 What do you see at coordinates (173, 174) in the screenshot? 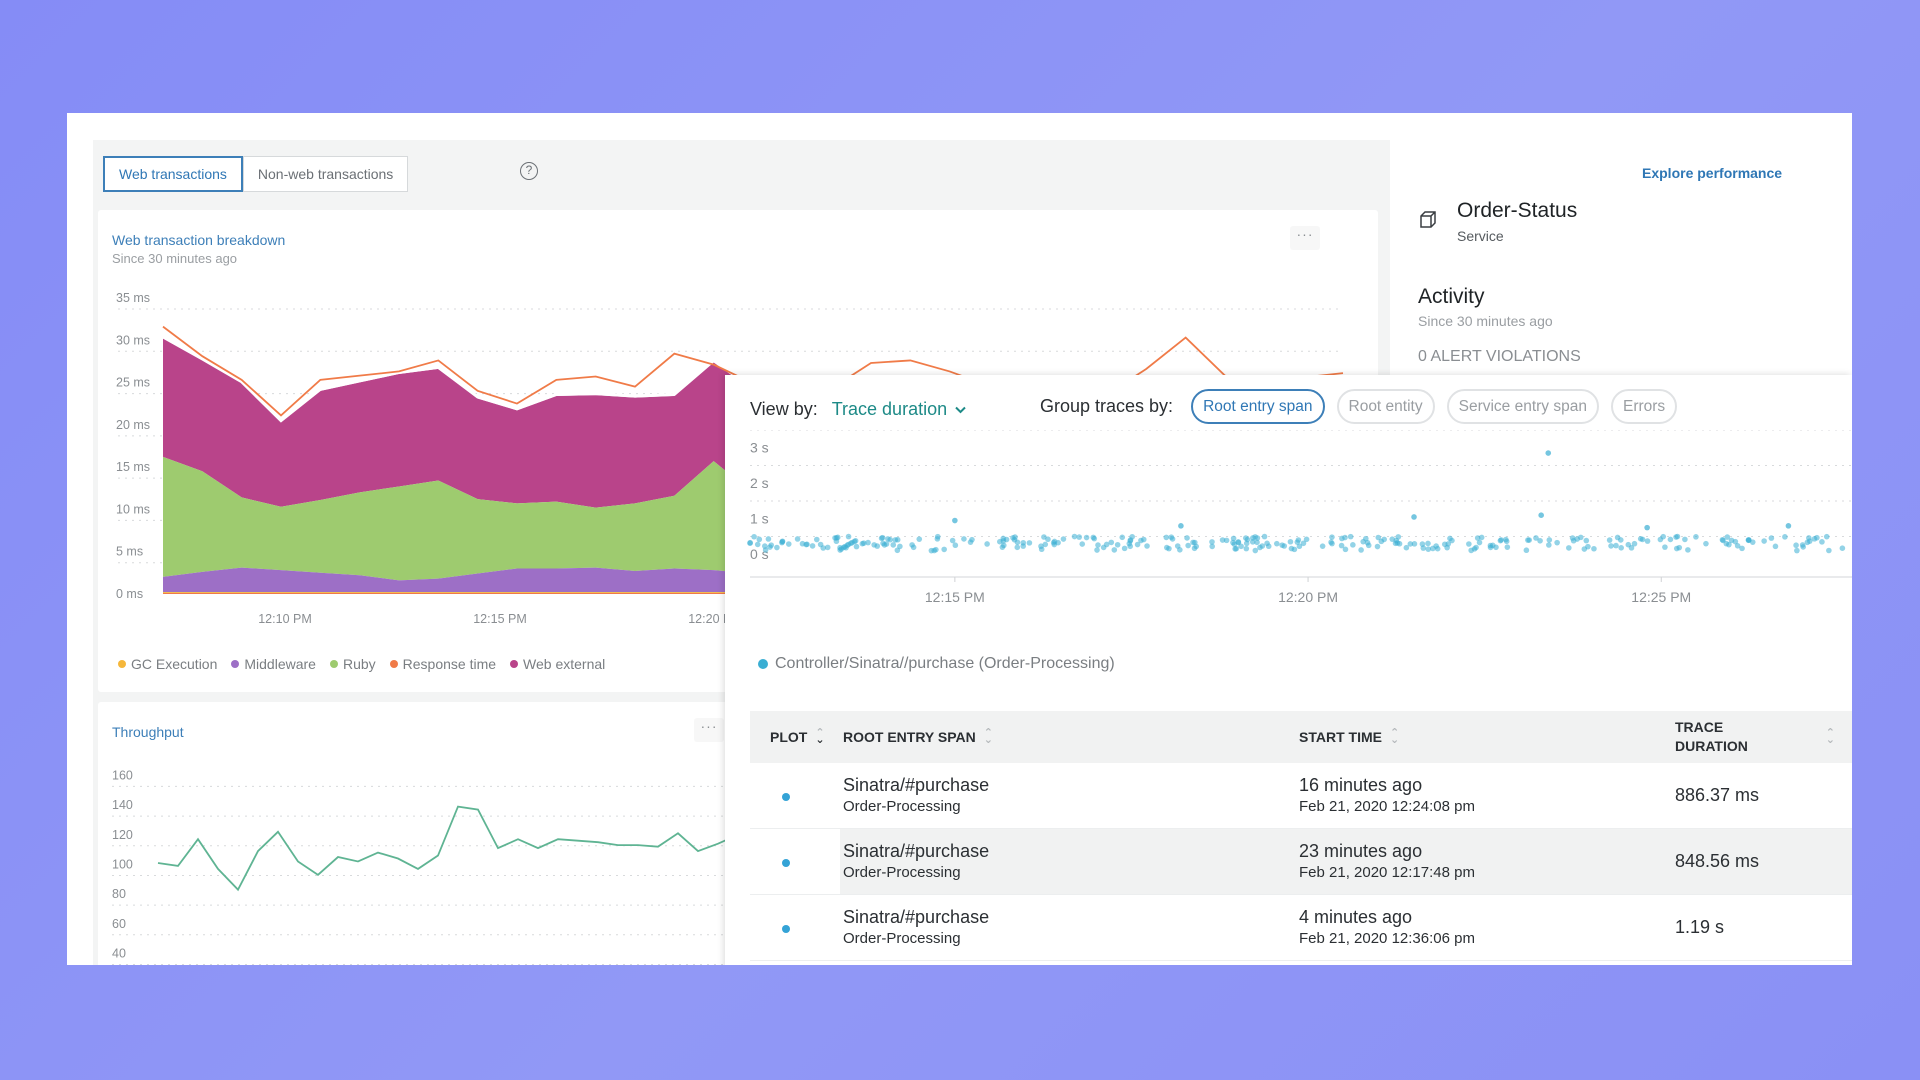
I see `tab-web-transactions: Web transactions` at bounding box center [173, 174].